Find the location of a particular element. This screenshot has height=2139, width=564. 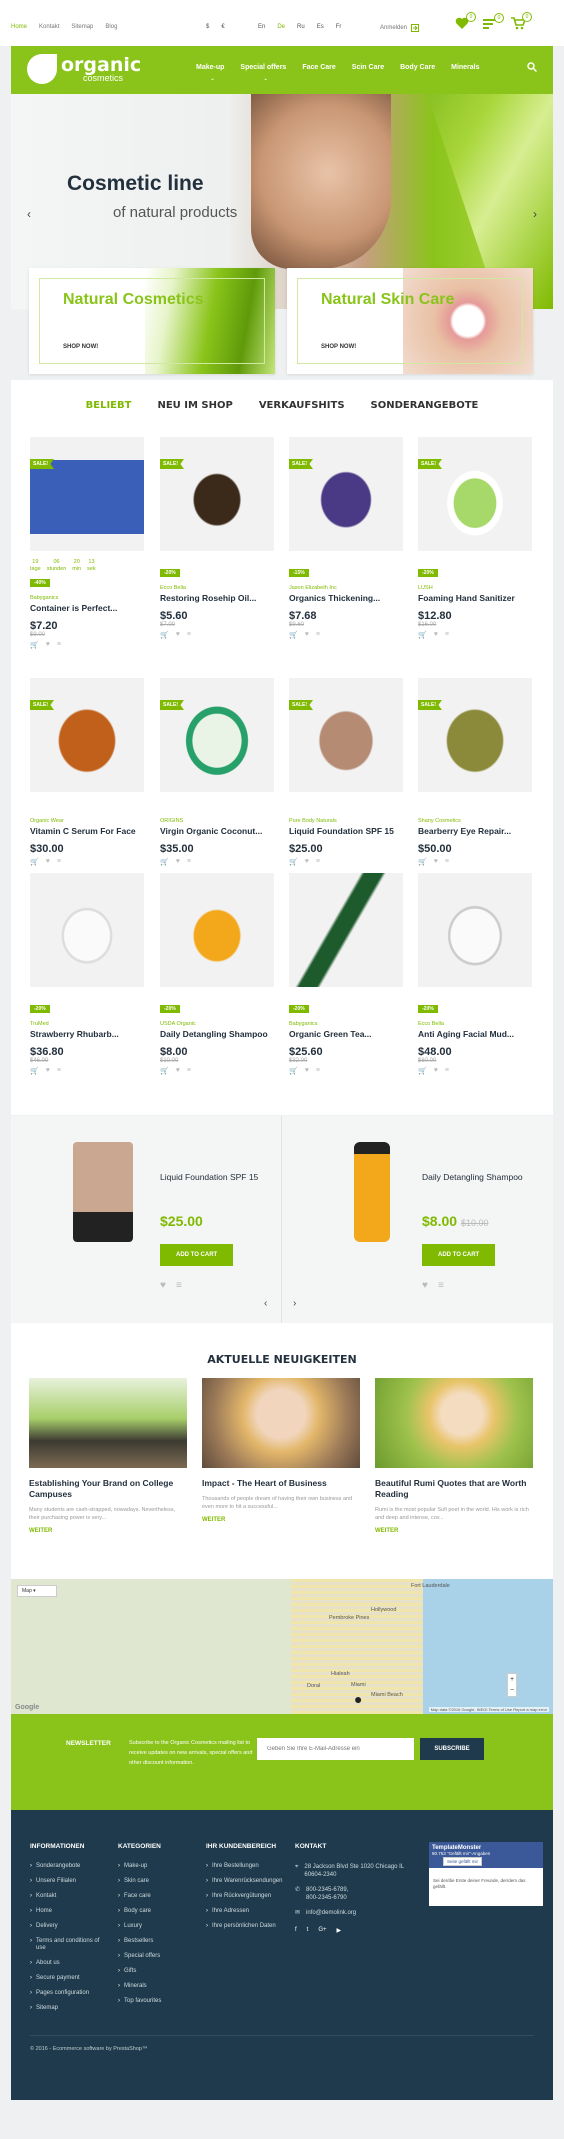

footer-email: ✉ info@demolink.org is located at coordinates (350, 1913).